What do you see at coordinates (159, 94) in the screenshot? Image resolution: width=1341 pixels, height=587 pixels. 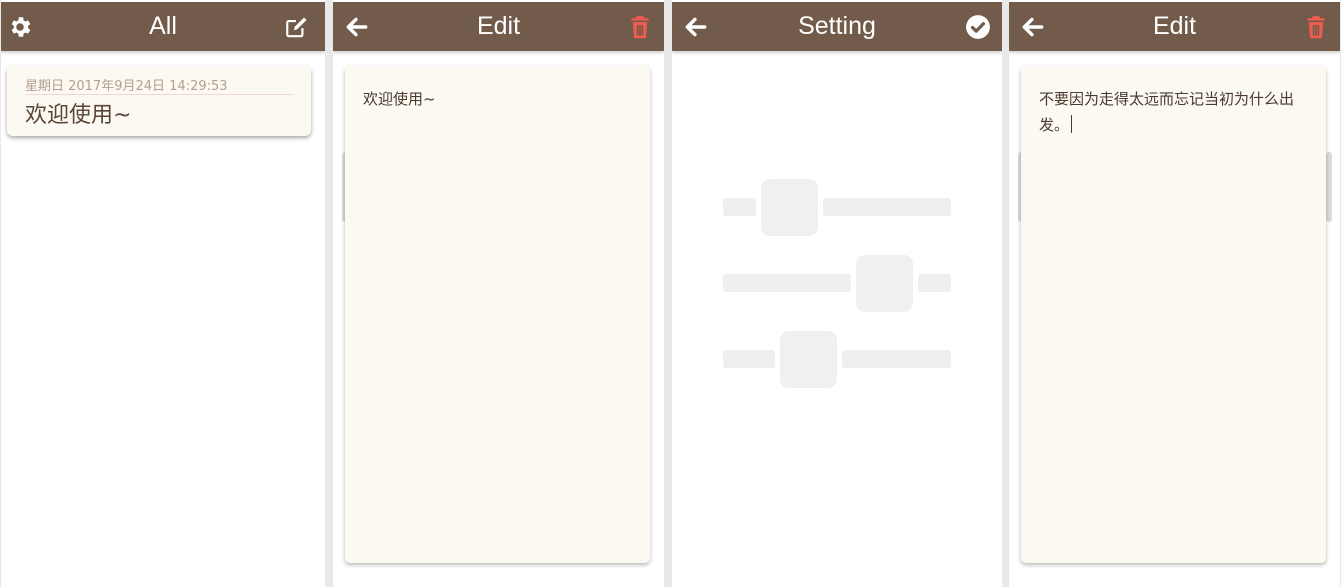 I see `note-divider` at bounding box center [159, 94].